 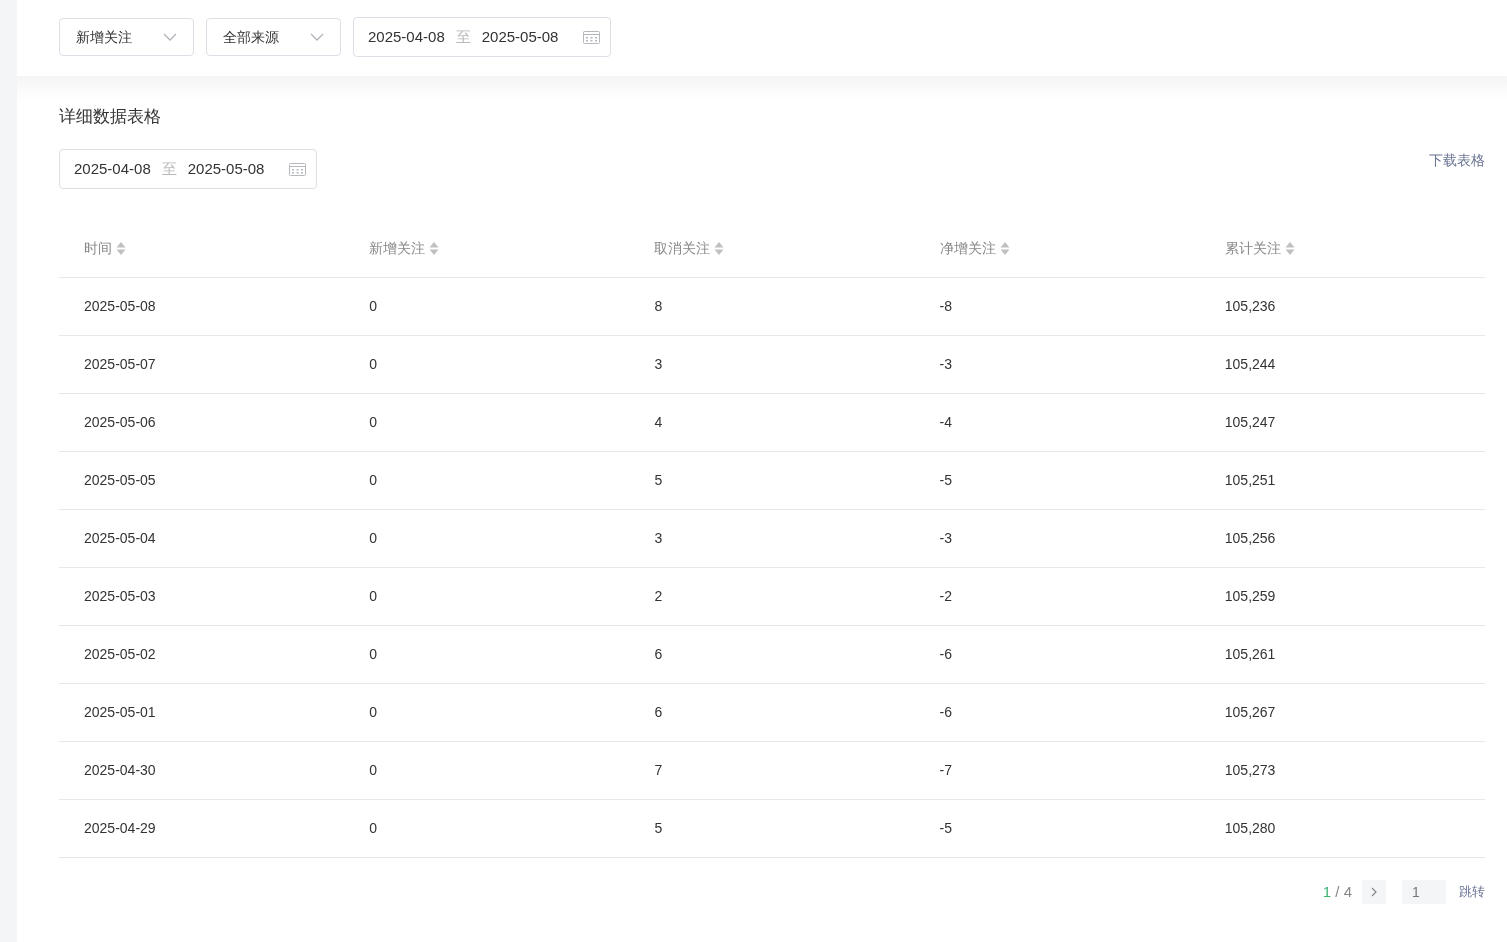 I want to click on table-cell-text: 2025-05-04, so click(x=120, y=538).